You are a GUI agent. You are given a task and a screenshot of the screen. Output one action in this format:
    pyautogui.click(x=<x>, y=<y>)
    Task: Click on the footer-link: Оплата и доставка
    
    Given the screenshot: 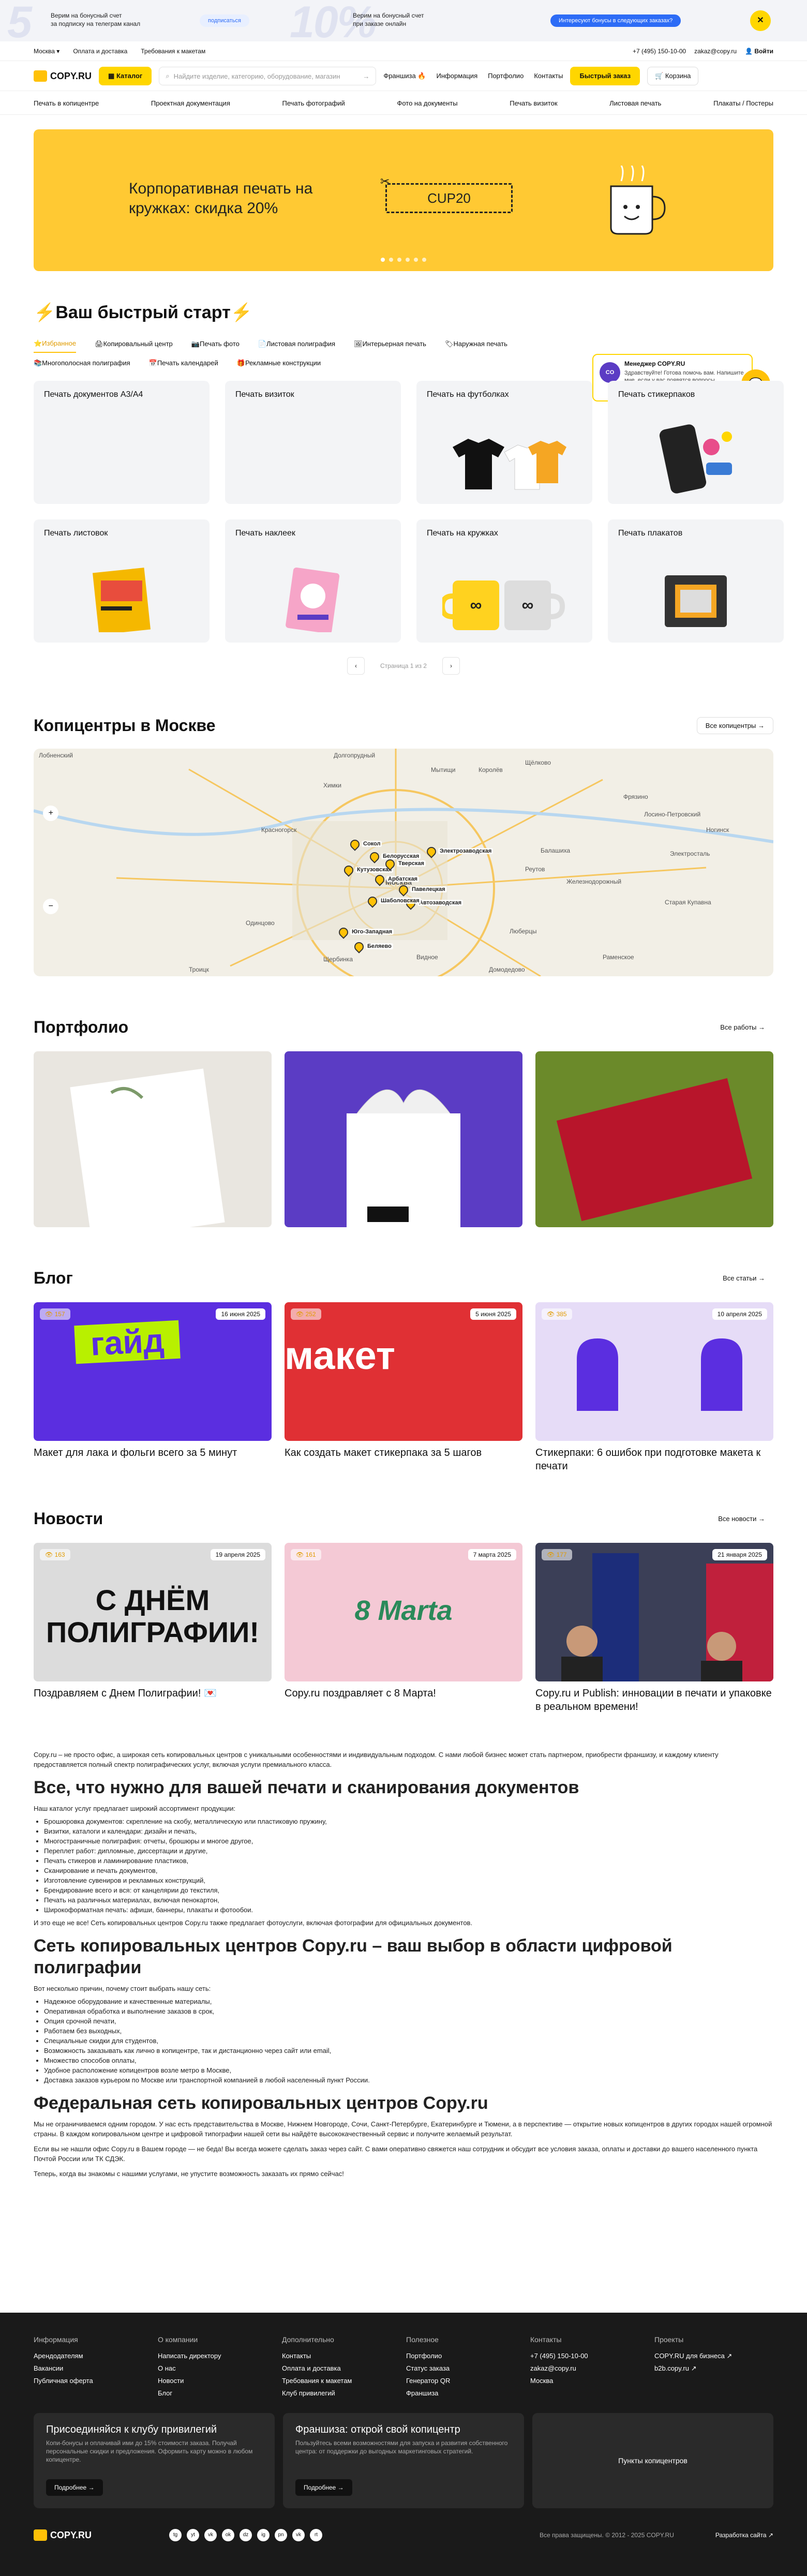 What is the action you would take?
    pyautogui.click(x=344, y=2368)
    